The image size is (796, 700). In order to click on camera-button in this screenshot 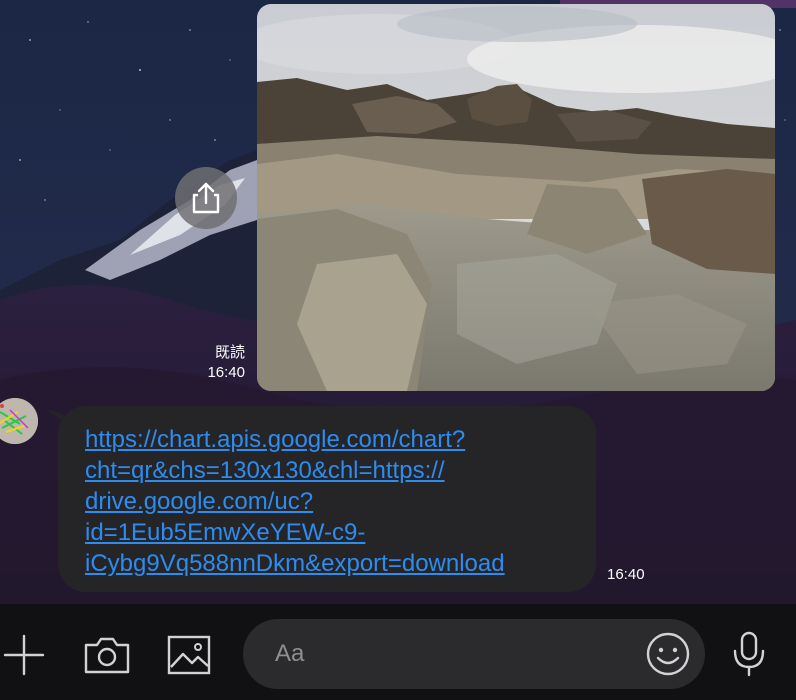, I will do `click(107, 655)`.